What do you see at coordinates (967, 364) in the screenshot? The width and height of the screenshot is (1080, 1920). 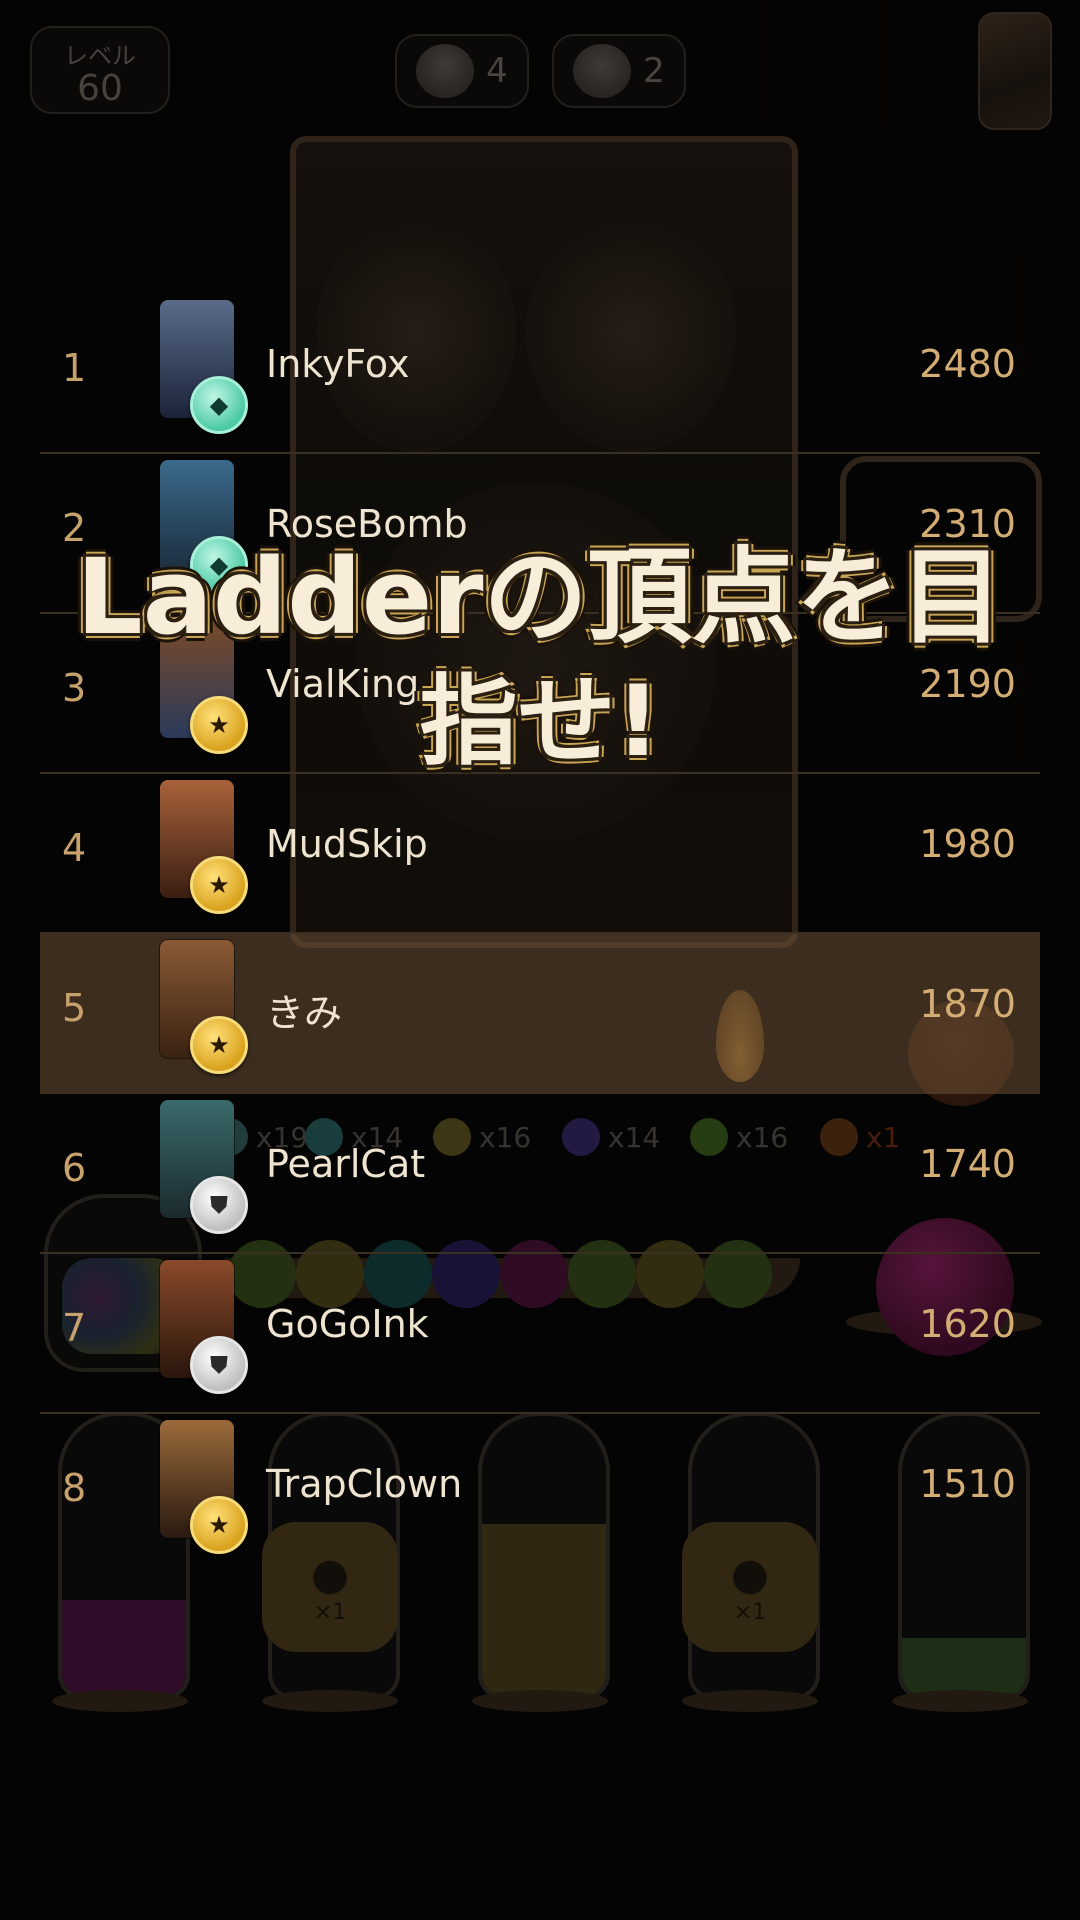 I see `player-score: 2480` at bounding box center [967, 364].